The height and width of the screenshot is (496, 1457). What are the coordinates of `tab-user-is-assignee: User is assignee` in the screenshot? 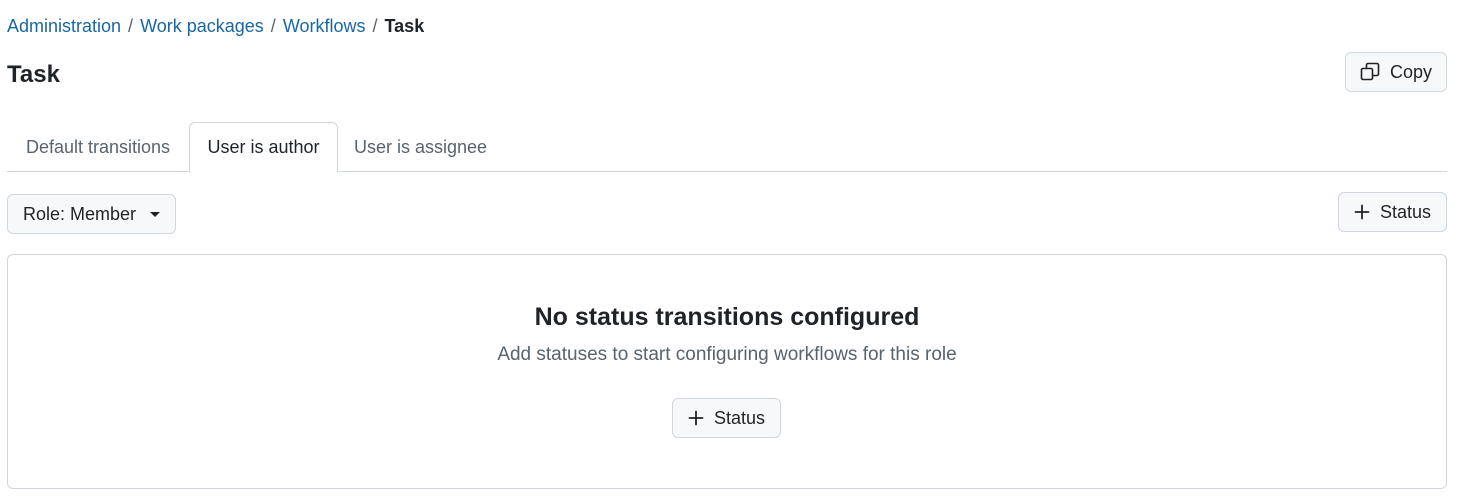 It's located at (420, 147).